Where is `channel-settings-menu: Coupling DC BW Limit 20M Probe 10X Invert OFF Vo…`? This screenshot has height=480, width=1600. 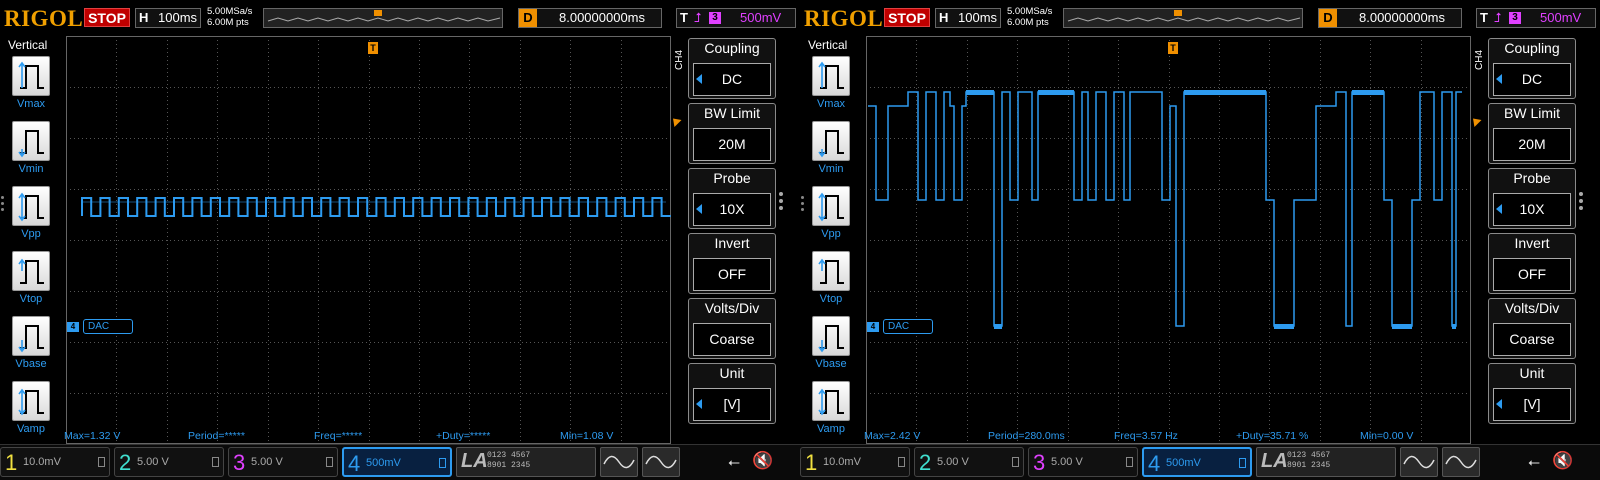
channel-settings-menu: Coupling DC BW Limit 20M Probe 10X Invert OFF Vo… is located at coordinates (1532, 238).